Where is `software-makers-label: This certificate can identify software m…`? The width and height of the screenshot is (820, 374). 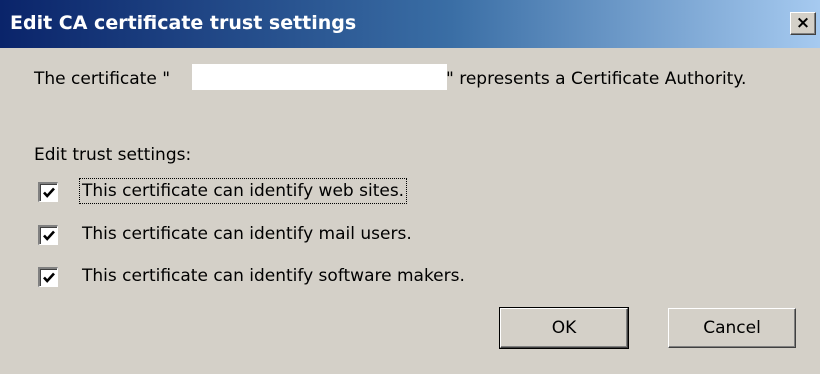
software-makers-label: This certificate can identify software m… is located at coordinates (273, 276).